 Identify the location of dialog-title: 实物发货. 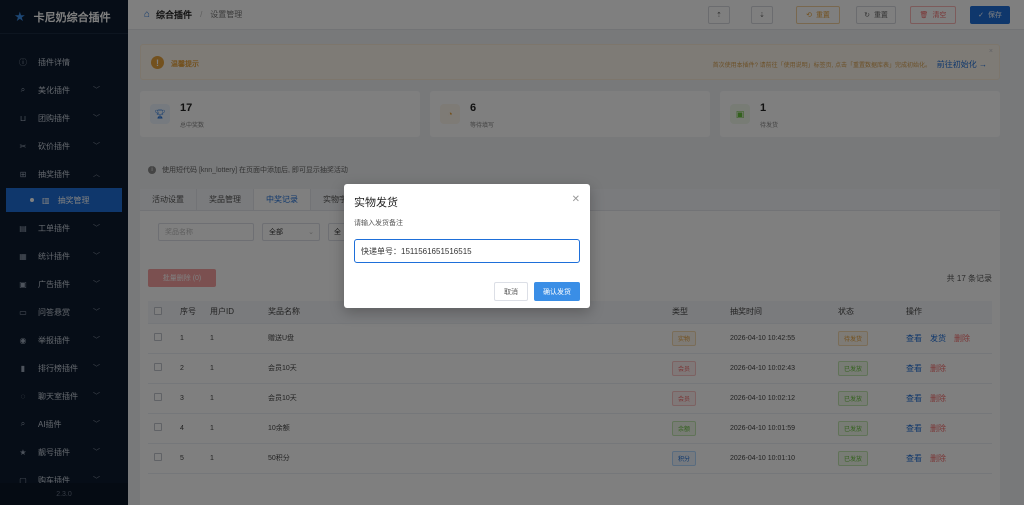
(376, 203).